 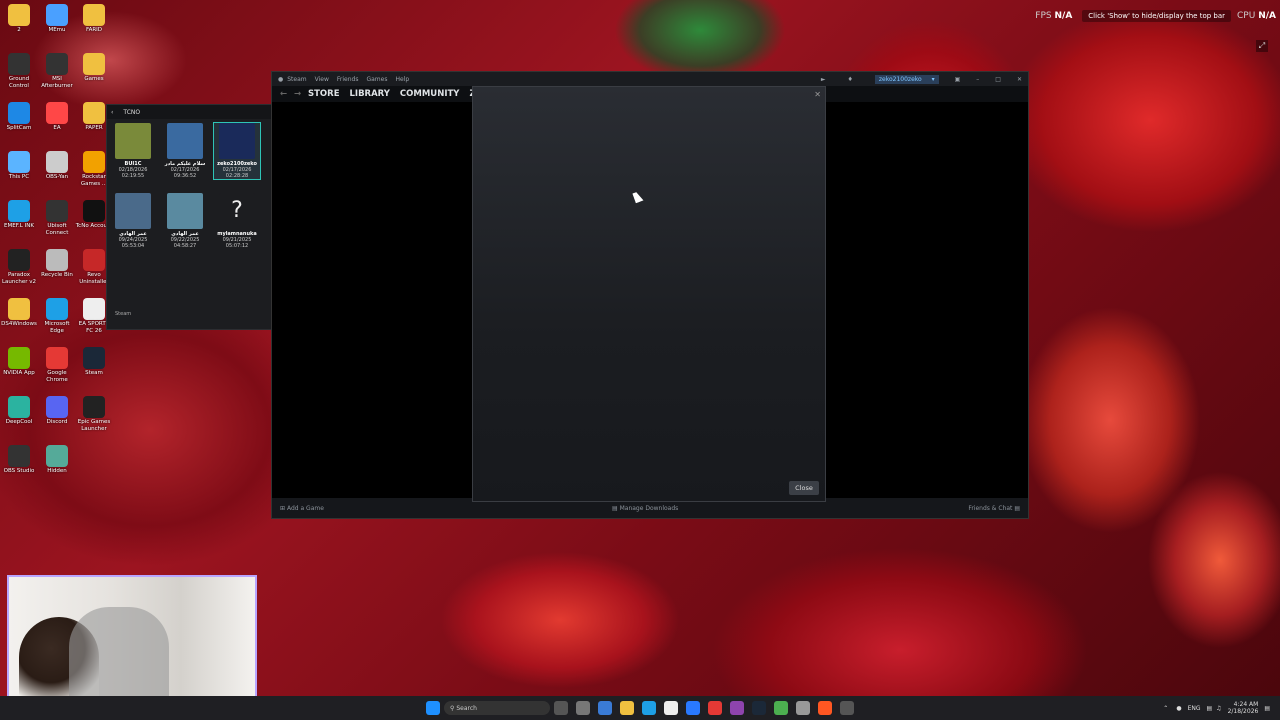 I want to click on dialog-close-button: Close, so click(x=804, y=488).